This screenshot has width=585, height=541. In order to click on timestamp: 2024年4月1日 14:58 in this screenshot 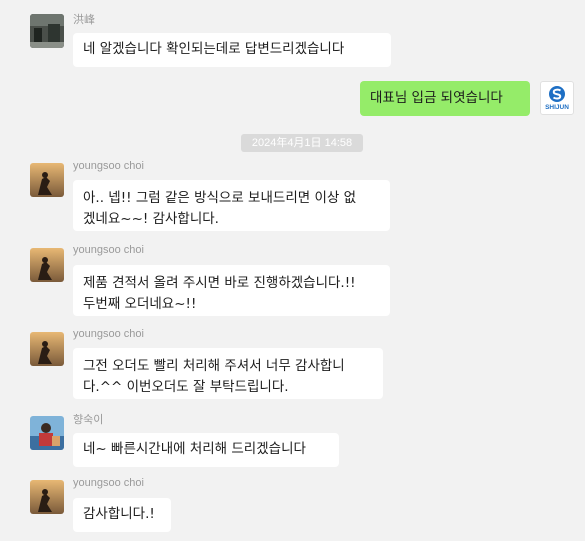, I will do `click(302, 143)`.